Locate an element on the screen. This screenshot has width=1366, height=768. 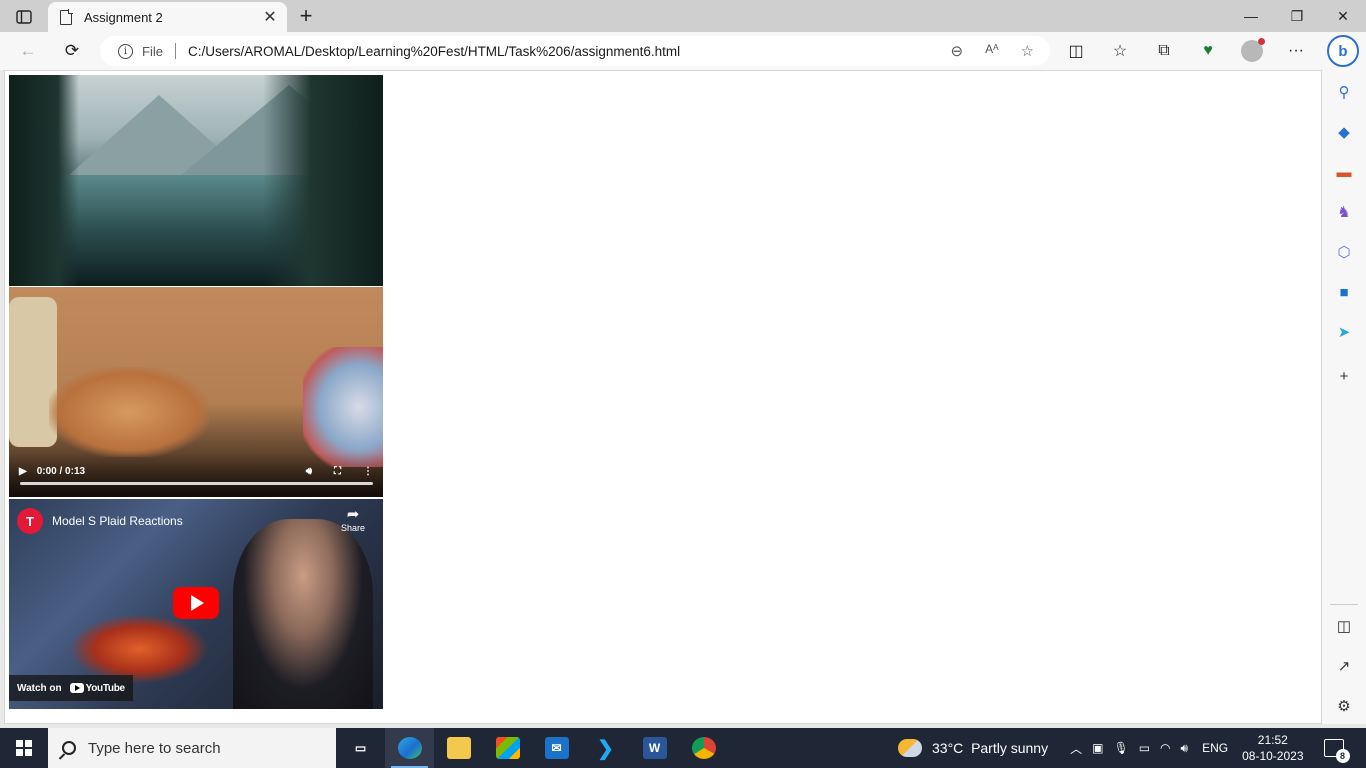
collections-icon: ⧉ is located at coordinates (1164, 51).